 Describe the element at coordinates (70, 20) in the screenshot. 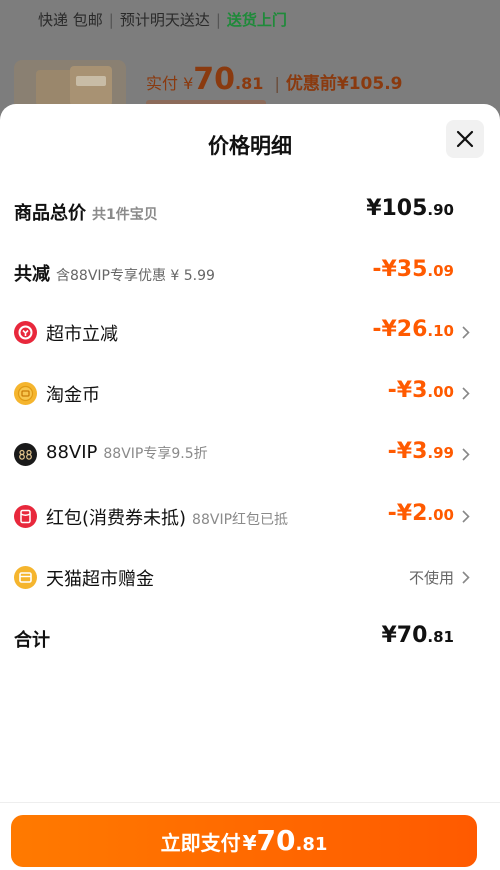

I see `shipping-express: 快递 包邮` at that location.